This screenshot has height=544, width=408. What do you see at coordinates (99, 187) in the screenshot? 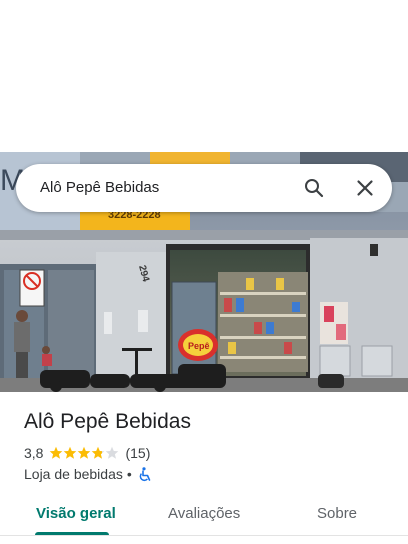
I see `search-query-text: Alô Pepê Bebidas` at bounding box center [99, 187].